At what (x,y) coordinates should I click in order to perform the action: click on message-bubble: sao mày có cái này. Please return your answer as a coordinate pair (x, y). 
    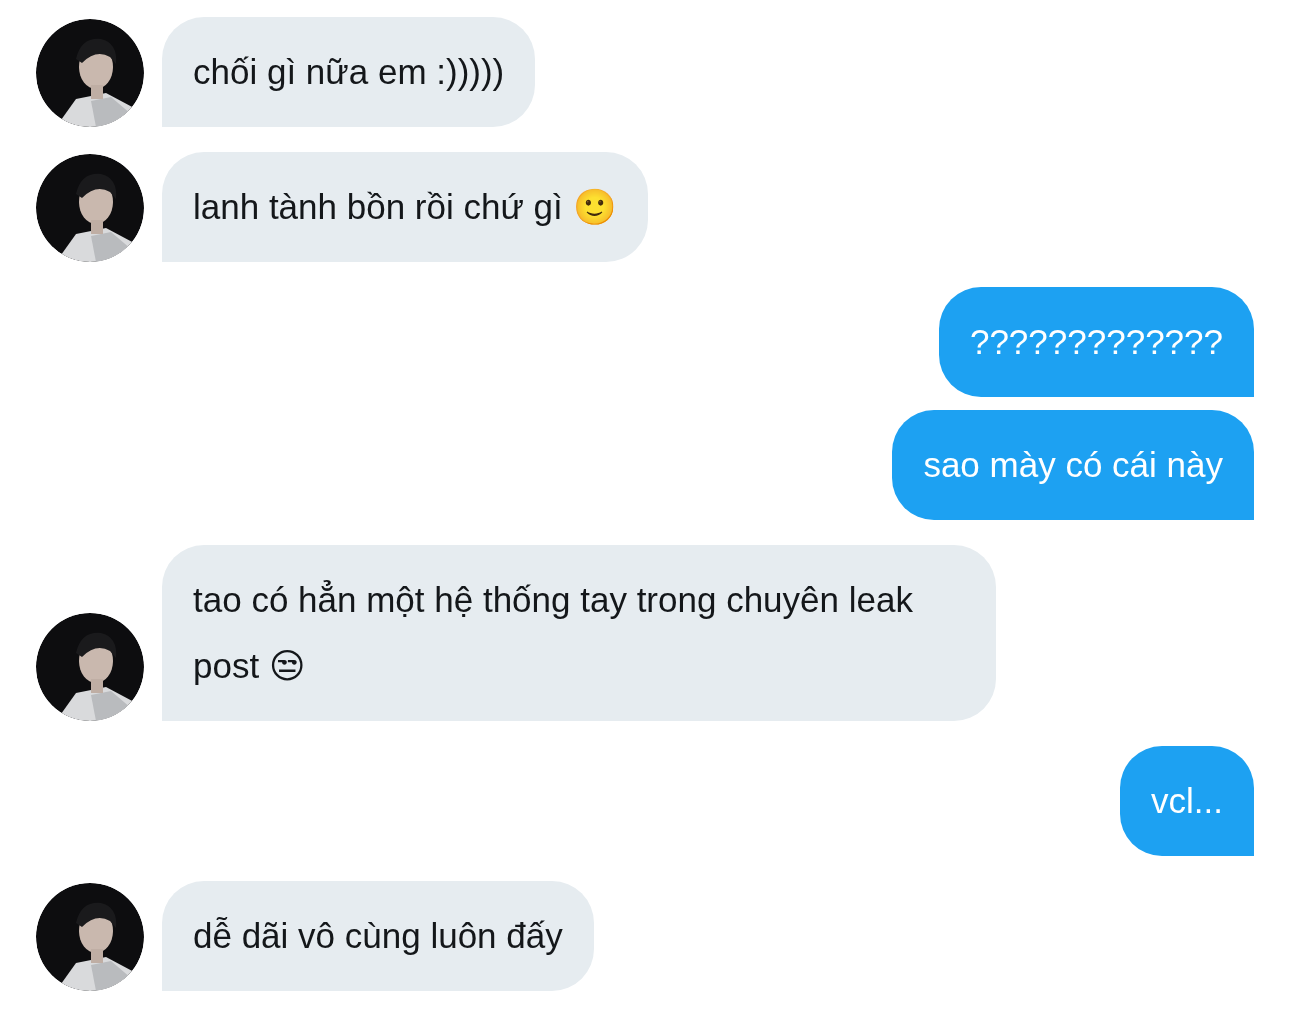
    Looking at the image, I should click on (1073, 465).